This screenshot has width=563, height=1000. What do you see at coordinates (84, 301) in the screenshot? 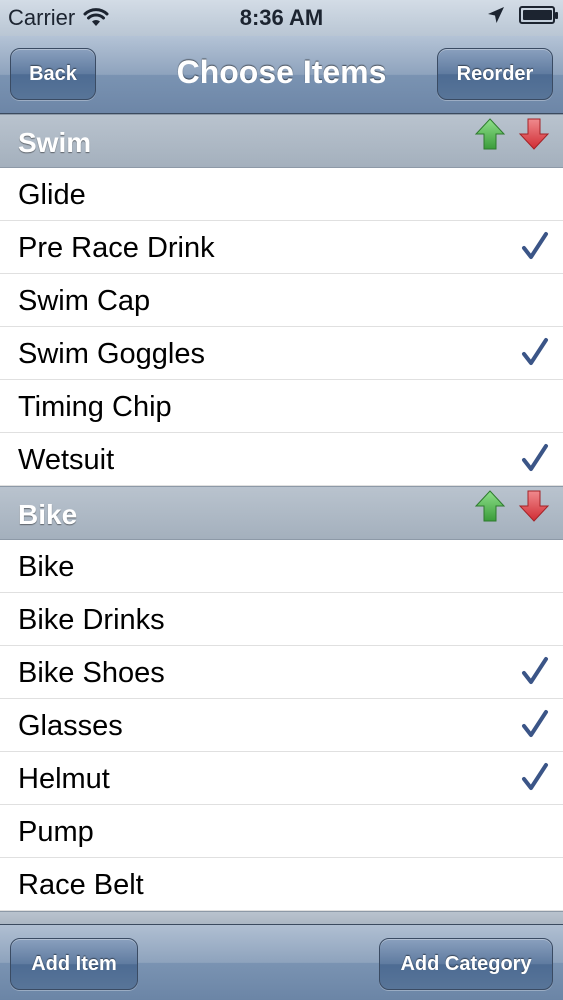
I see `item-label: Swim Cap` at bounding box center [84, 301].